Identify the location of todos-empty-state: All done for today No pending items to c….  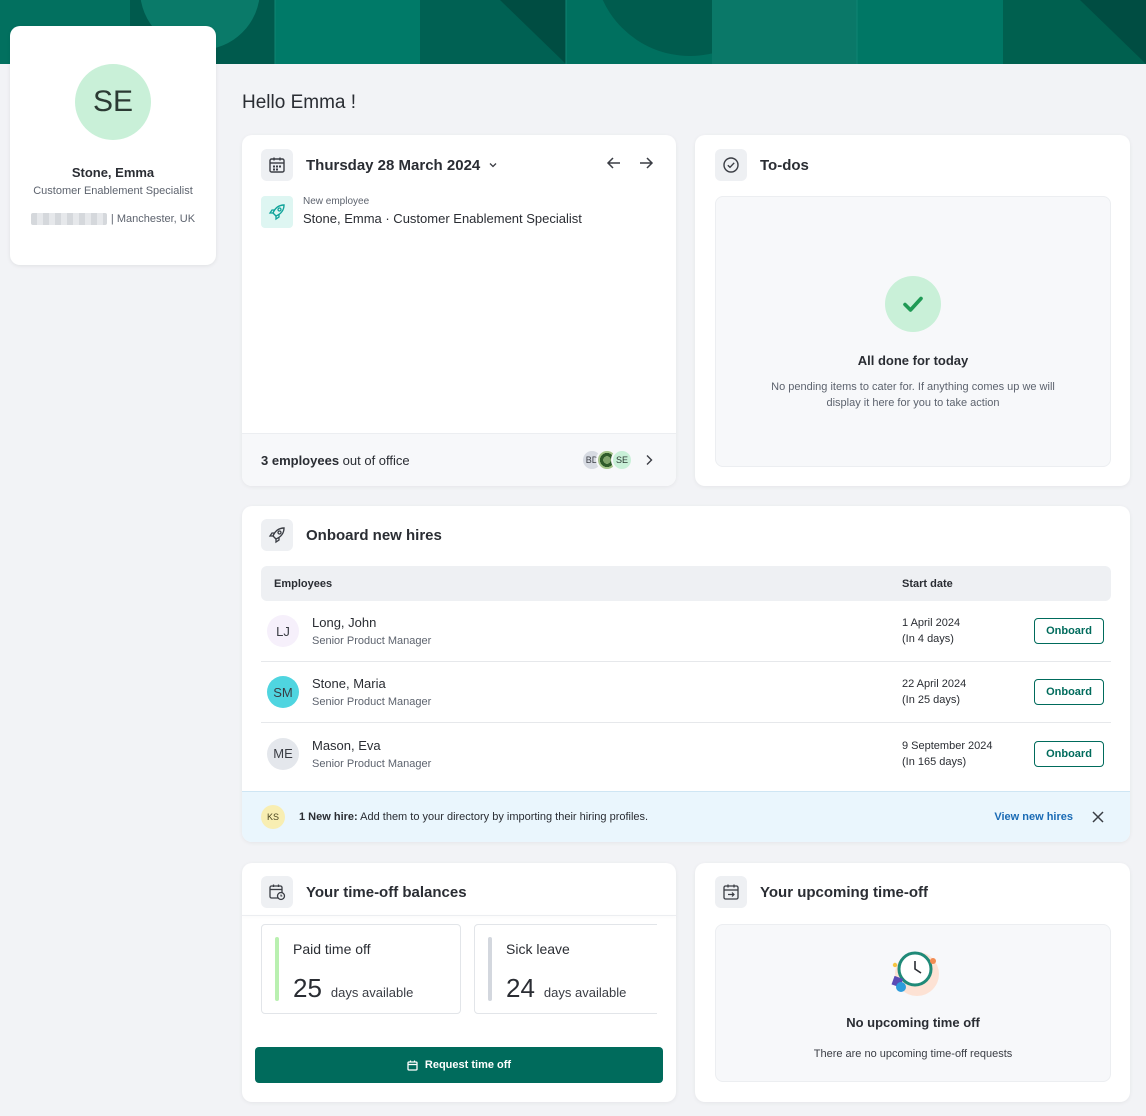
(913, 331).